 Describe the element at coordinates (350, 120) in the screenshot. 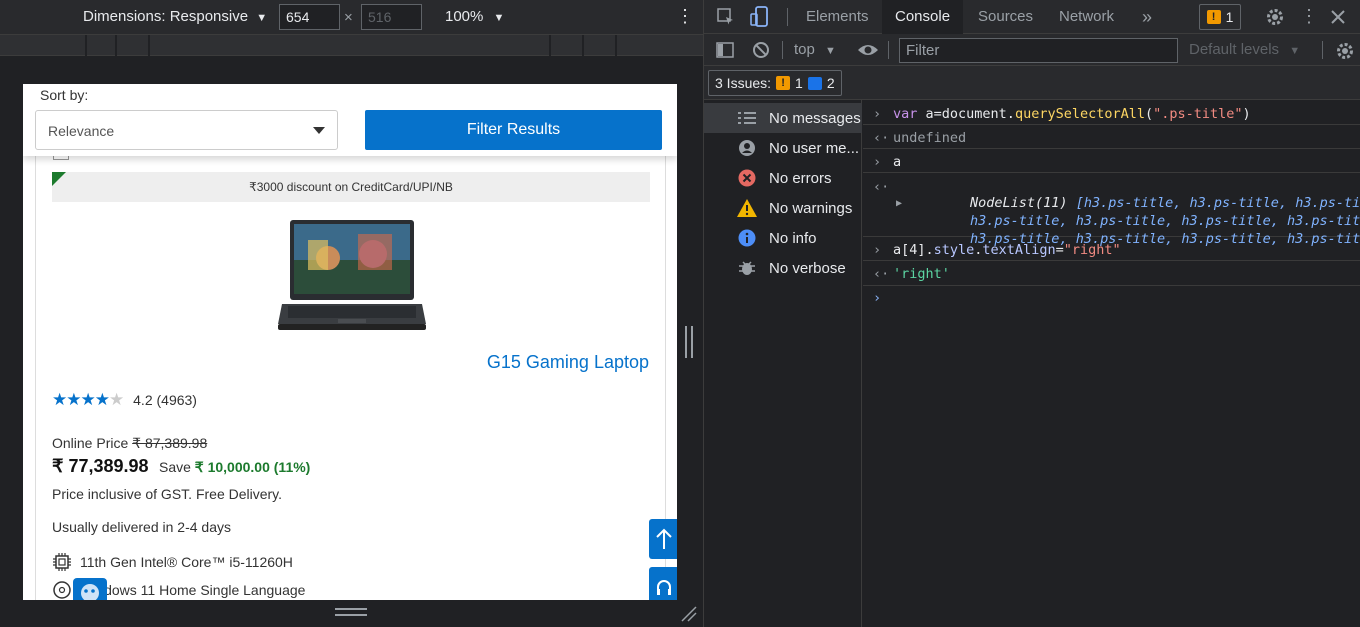

I see `sort-filter-panel: Sort by: Relevance Filter Results` at that location.